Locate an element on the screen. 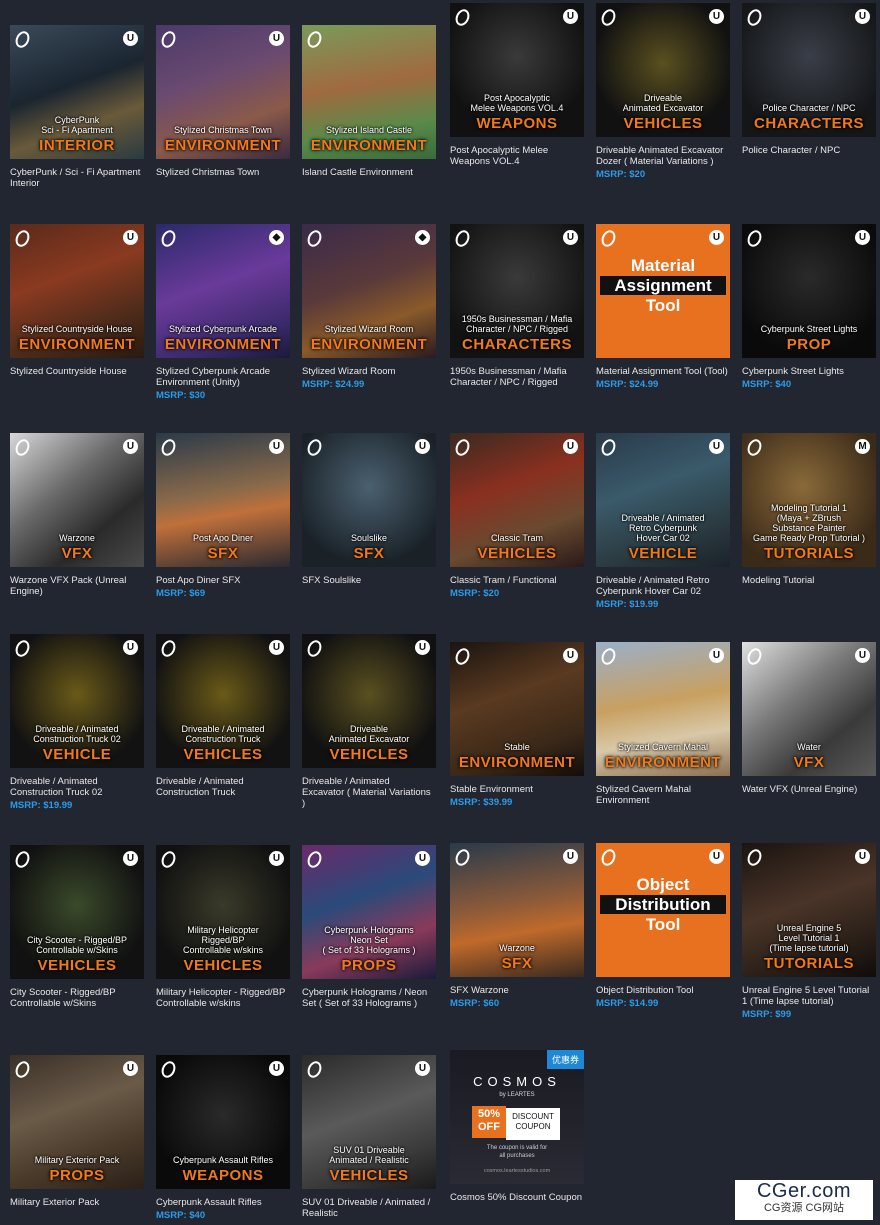 Image resolution: width=880 pixels, height=1225 pixels. product-title: Stylized Wizard Room is located at coordinates (369, 371).